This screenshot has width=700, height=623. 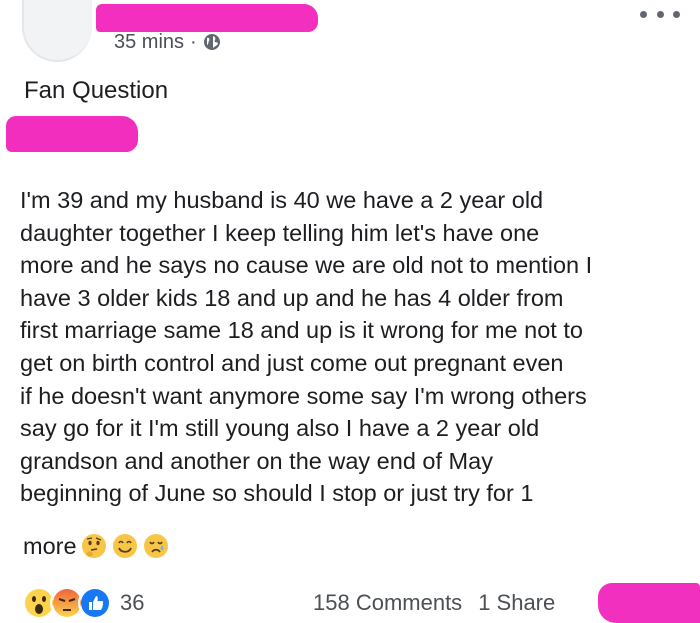 What do you see at coordinates (125, 546) in the screenshot?
I see `smiling-face-emoji` at bounding box center [125, 546].